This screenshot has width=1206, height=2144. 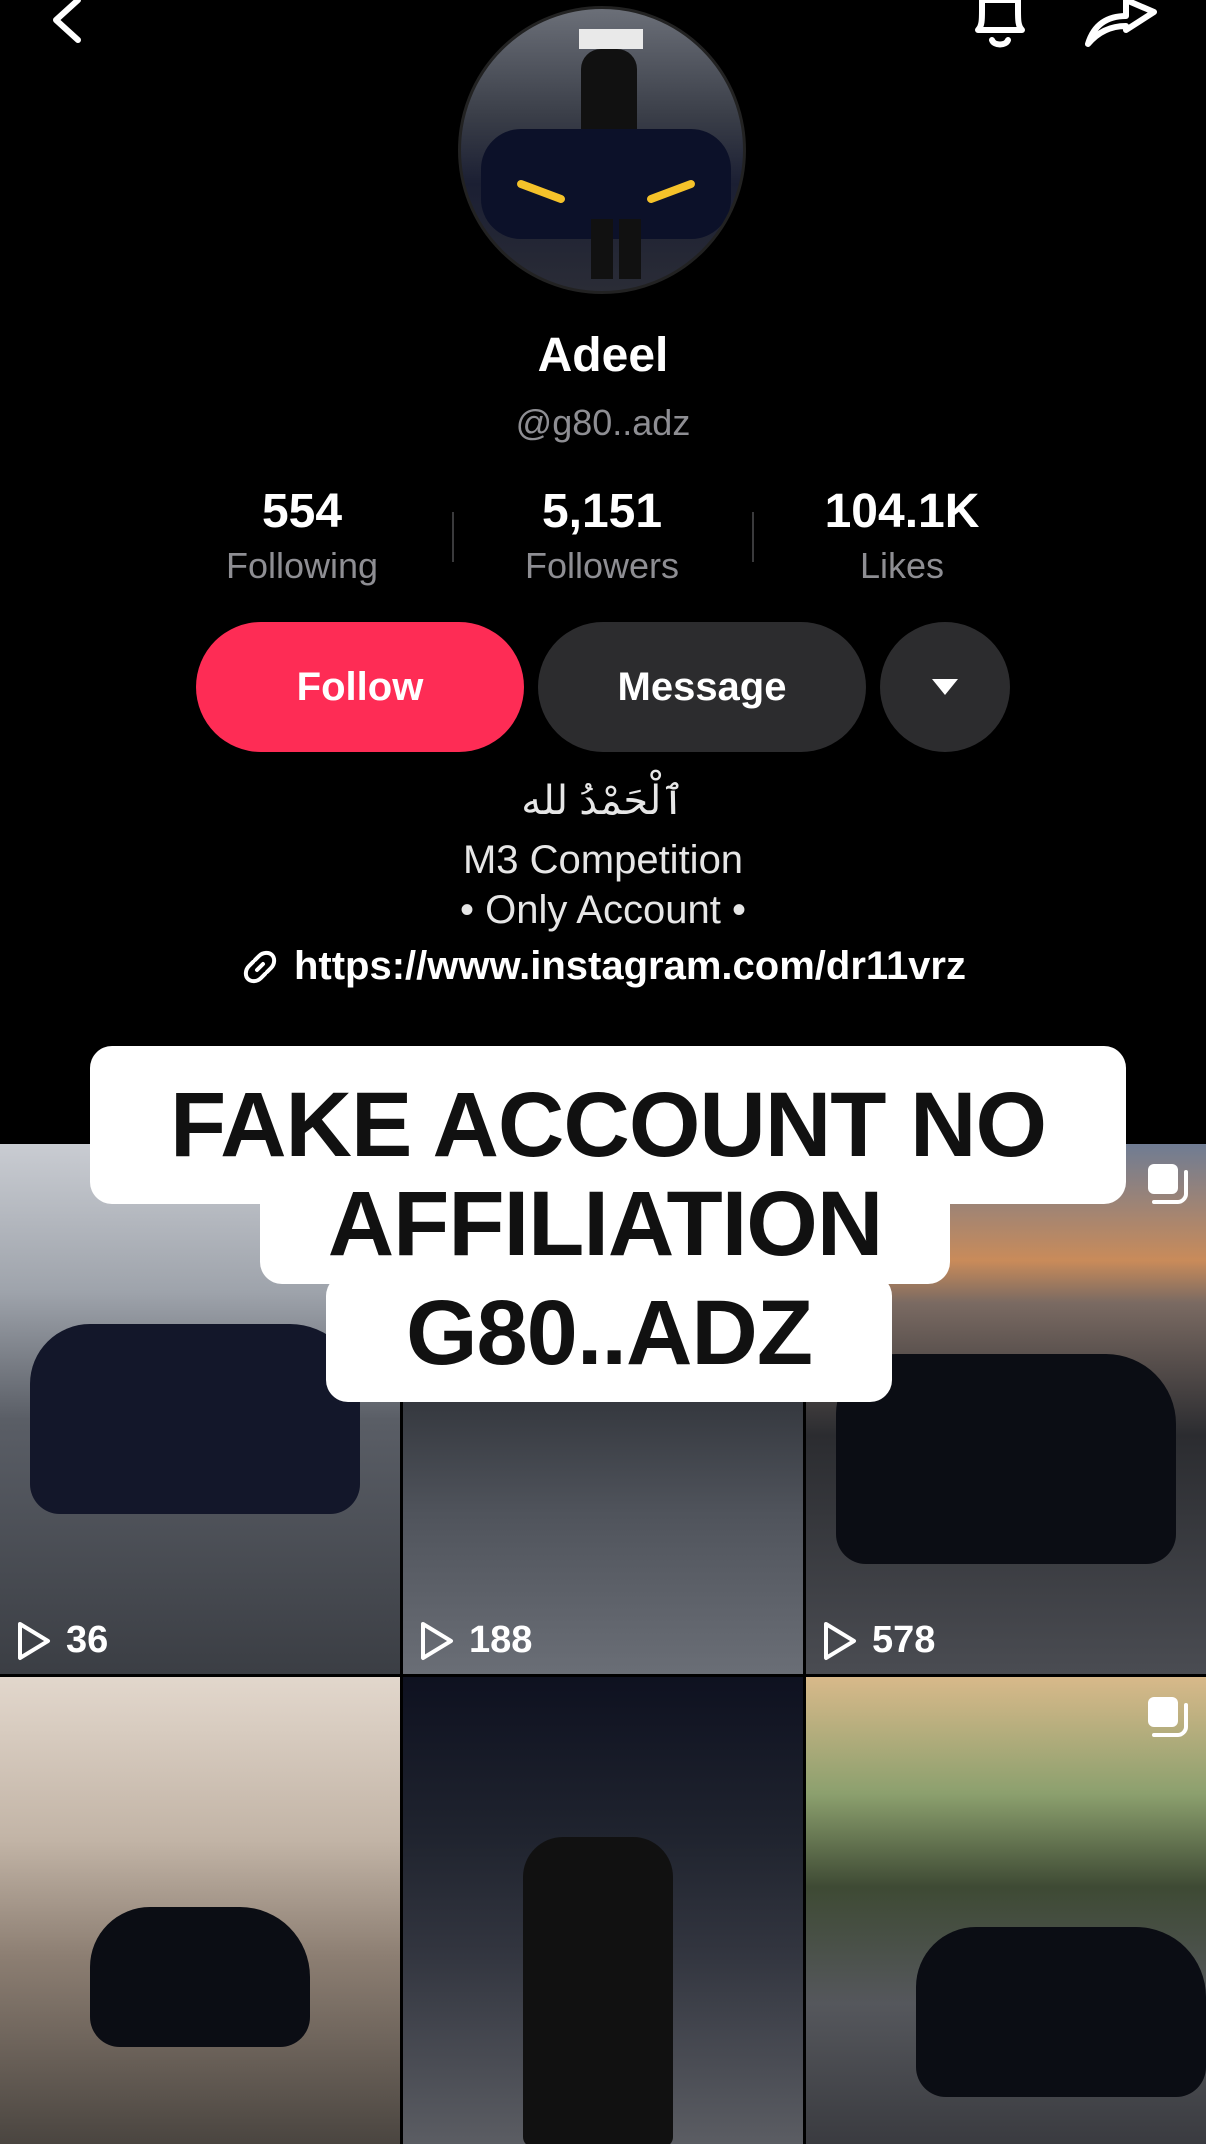 What do you see at coordinates (260, 966) in the screenshot?
I see `link-icon` at bounding box center [260, 966].